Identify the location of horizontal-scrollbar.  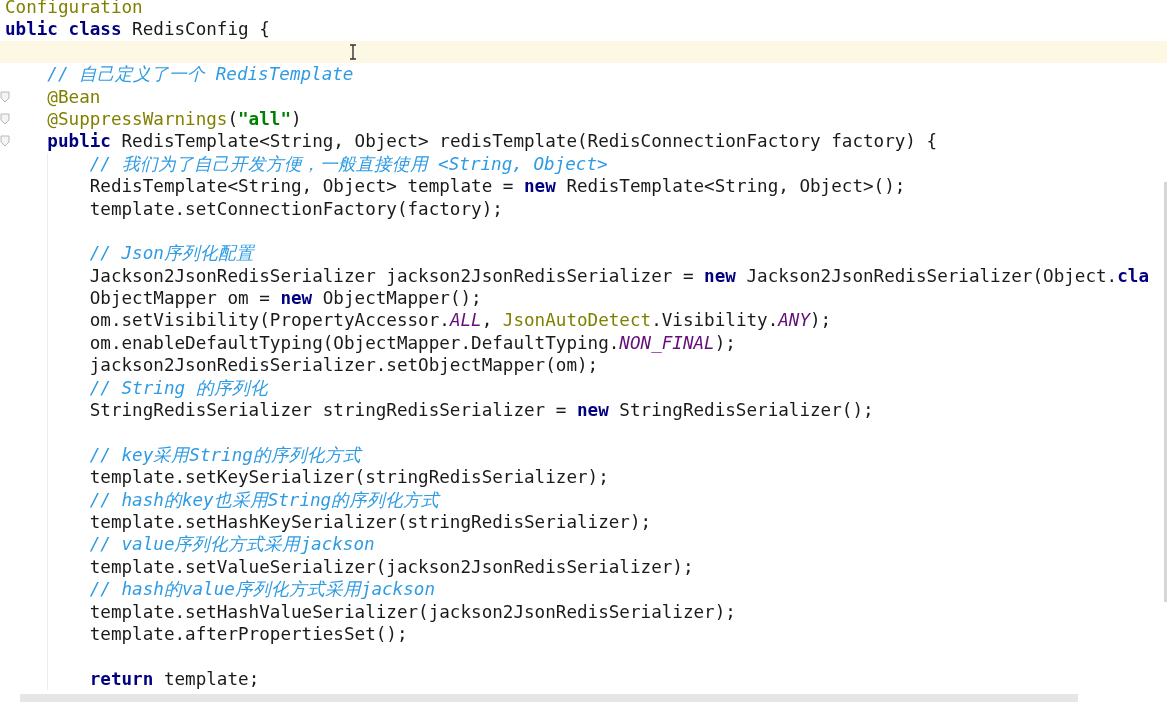
(549, 698).